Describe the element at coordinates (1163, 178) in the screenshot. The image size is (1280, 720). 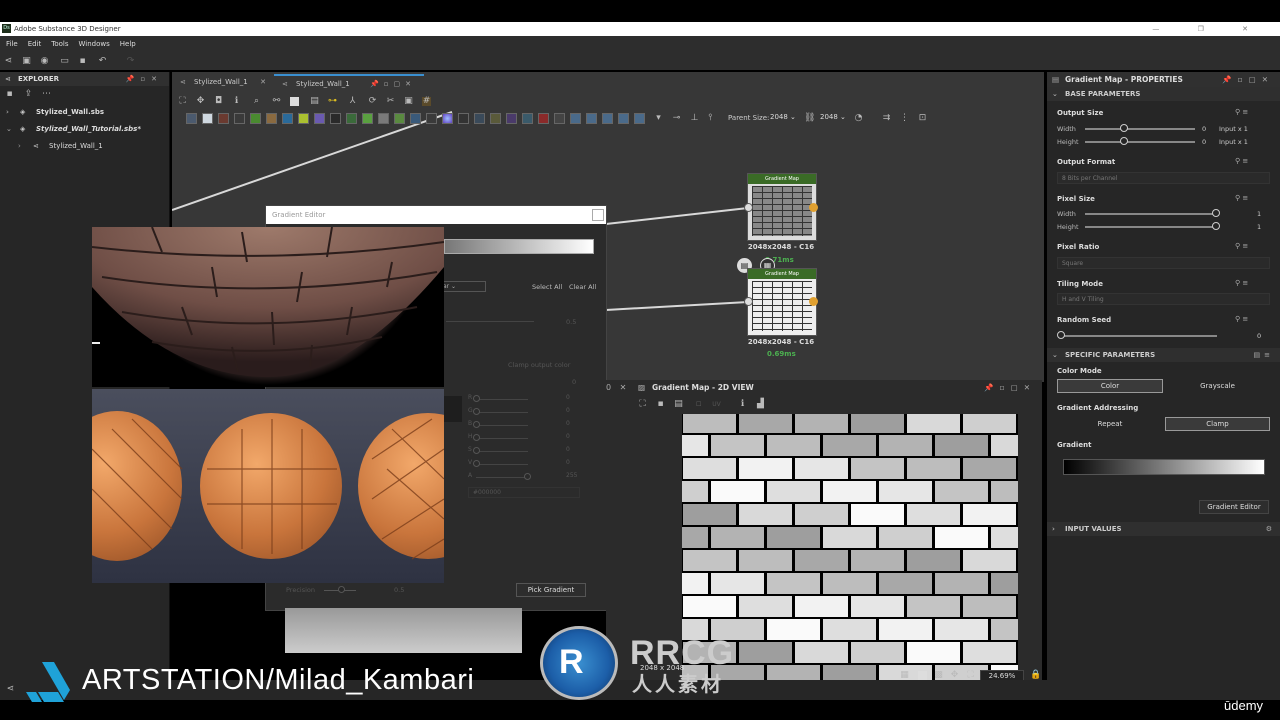
I see `output-format-select: 8 Bits per Channel` at that location.